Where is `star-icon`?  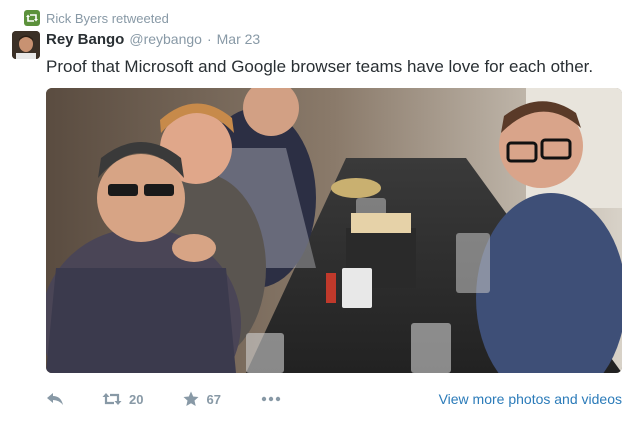 star-icon is located at coordinates (191, 398).